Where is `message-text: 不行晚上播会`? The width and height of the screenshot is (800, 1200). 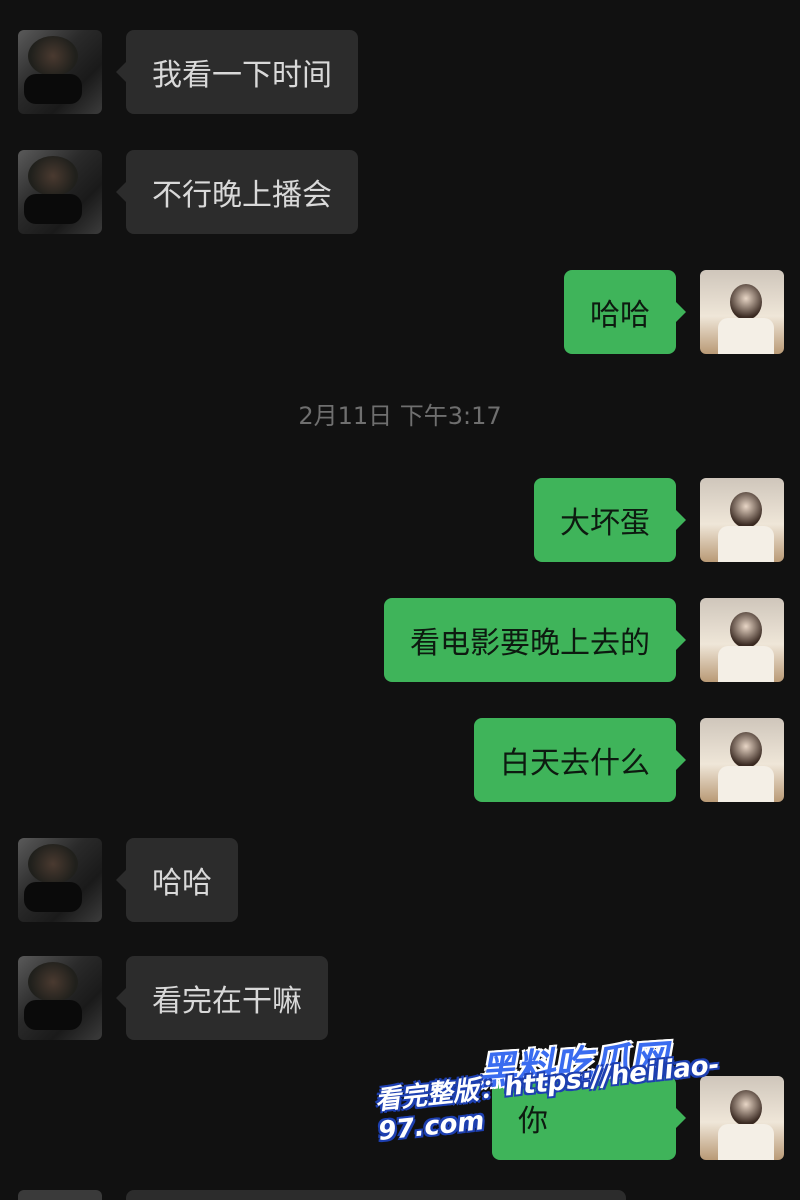 message-text: 不行晚上播会 is located at coordinates (242, 195).